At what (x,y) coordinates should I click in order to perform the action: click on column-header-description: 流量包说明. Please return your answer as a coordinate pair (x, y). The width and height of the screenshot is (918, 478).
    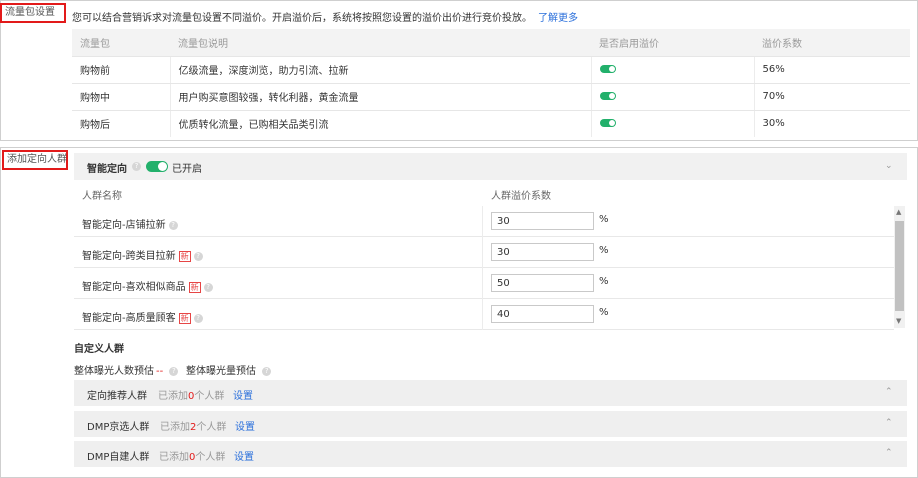
    Looking at the image, I should click on (380, 43).